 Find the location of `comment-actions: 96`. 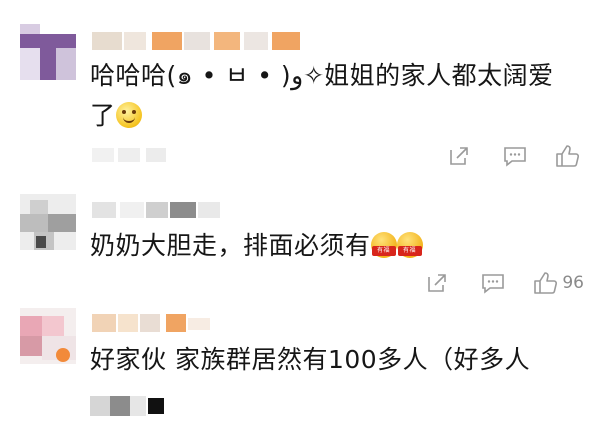

comment-actions: 96 is located at coordinates (490, 283).